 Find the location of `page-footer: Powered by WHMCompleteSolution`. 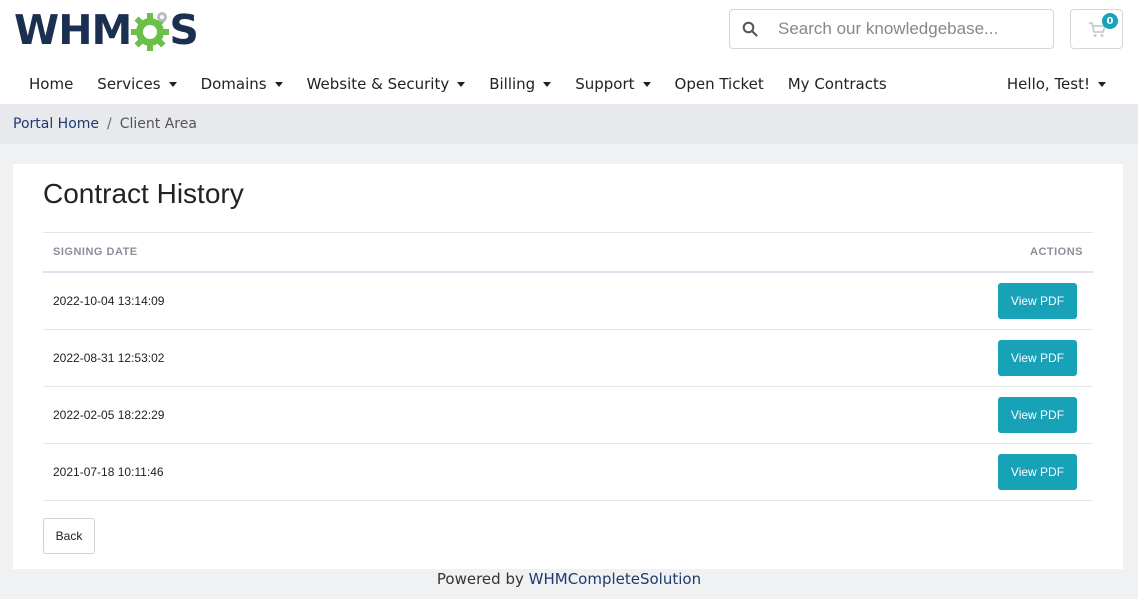

page-footer: Powered by WHMCompleteSolution is located at coordinates (569, 579).